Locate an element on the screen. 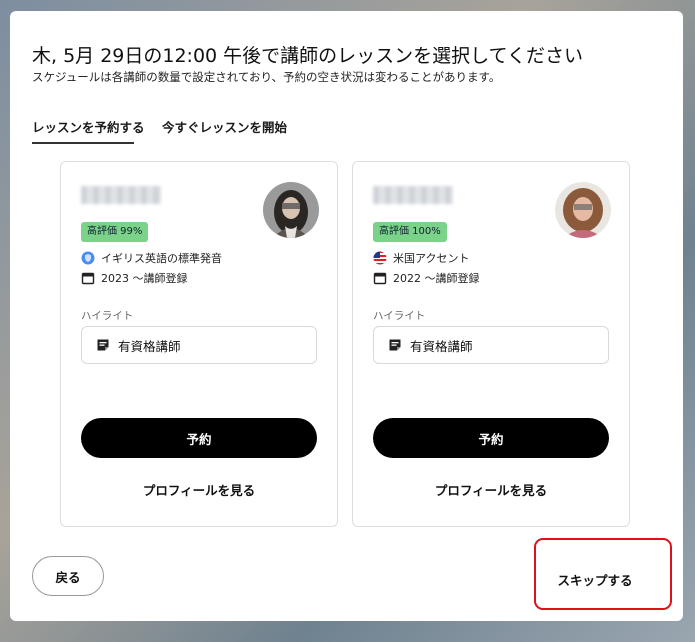 Image resolution: width=695 pixels, height=642 pixels. registered-info: 2023 〜講師登録 is located at coordinates (134, 278).